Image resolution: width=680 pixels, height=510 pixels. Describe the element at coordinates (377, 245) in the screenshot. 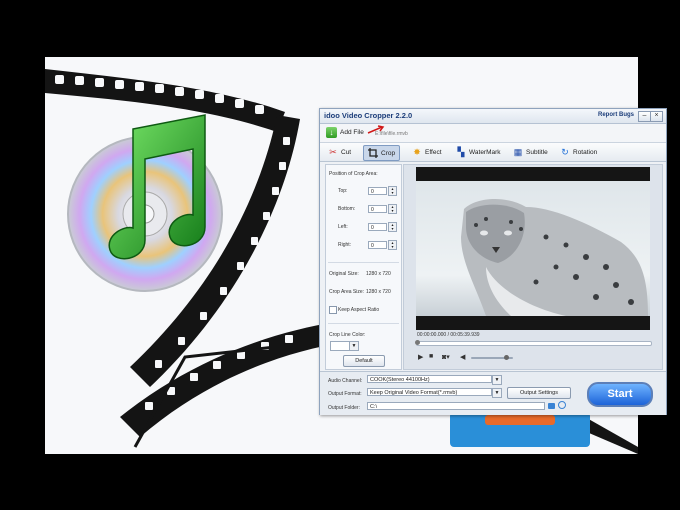

I see `right-input: 0` at that location.